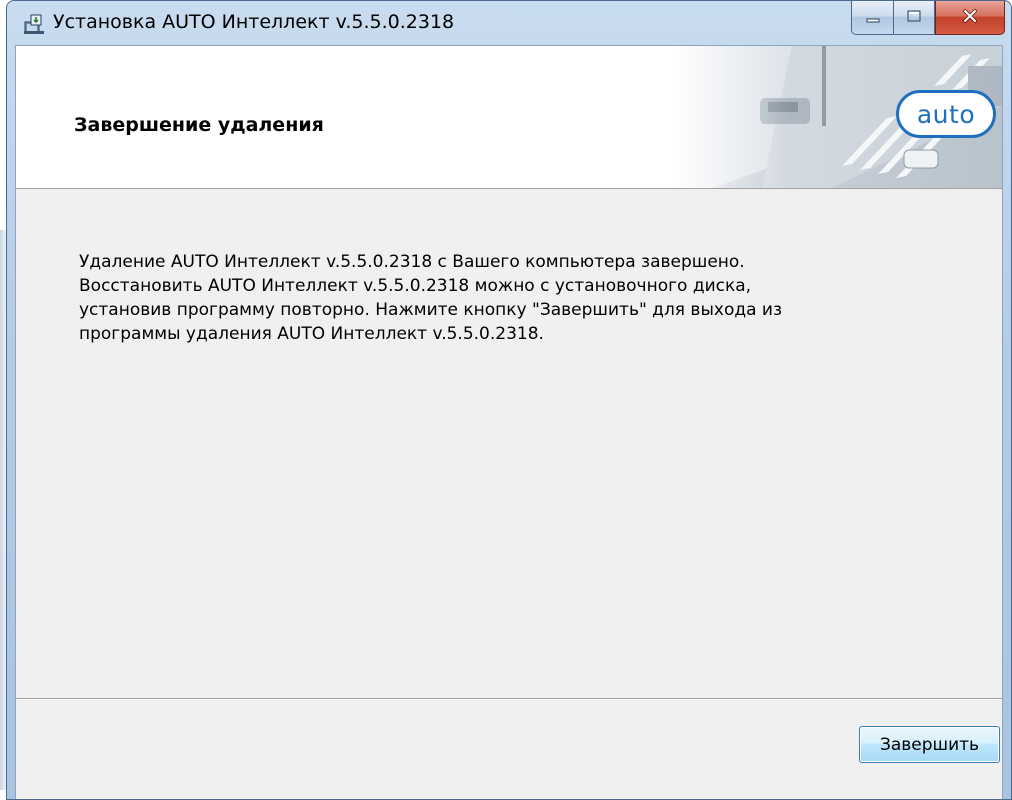 This screenshot has width=1012, height=800. I want to click on maximize-icon, so click(914, 17).